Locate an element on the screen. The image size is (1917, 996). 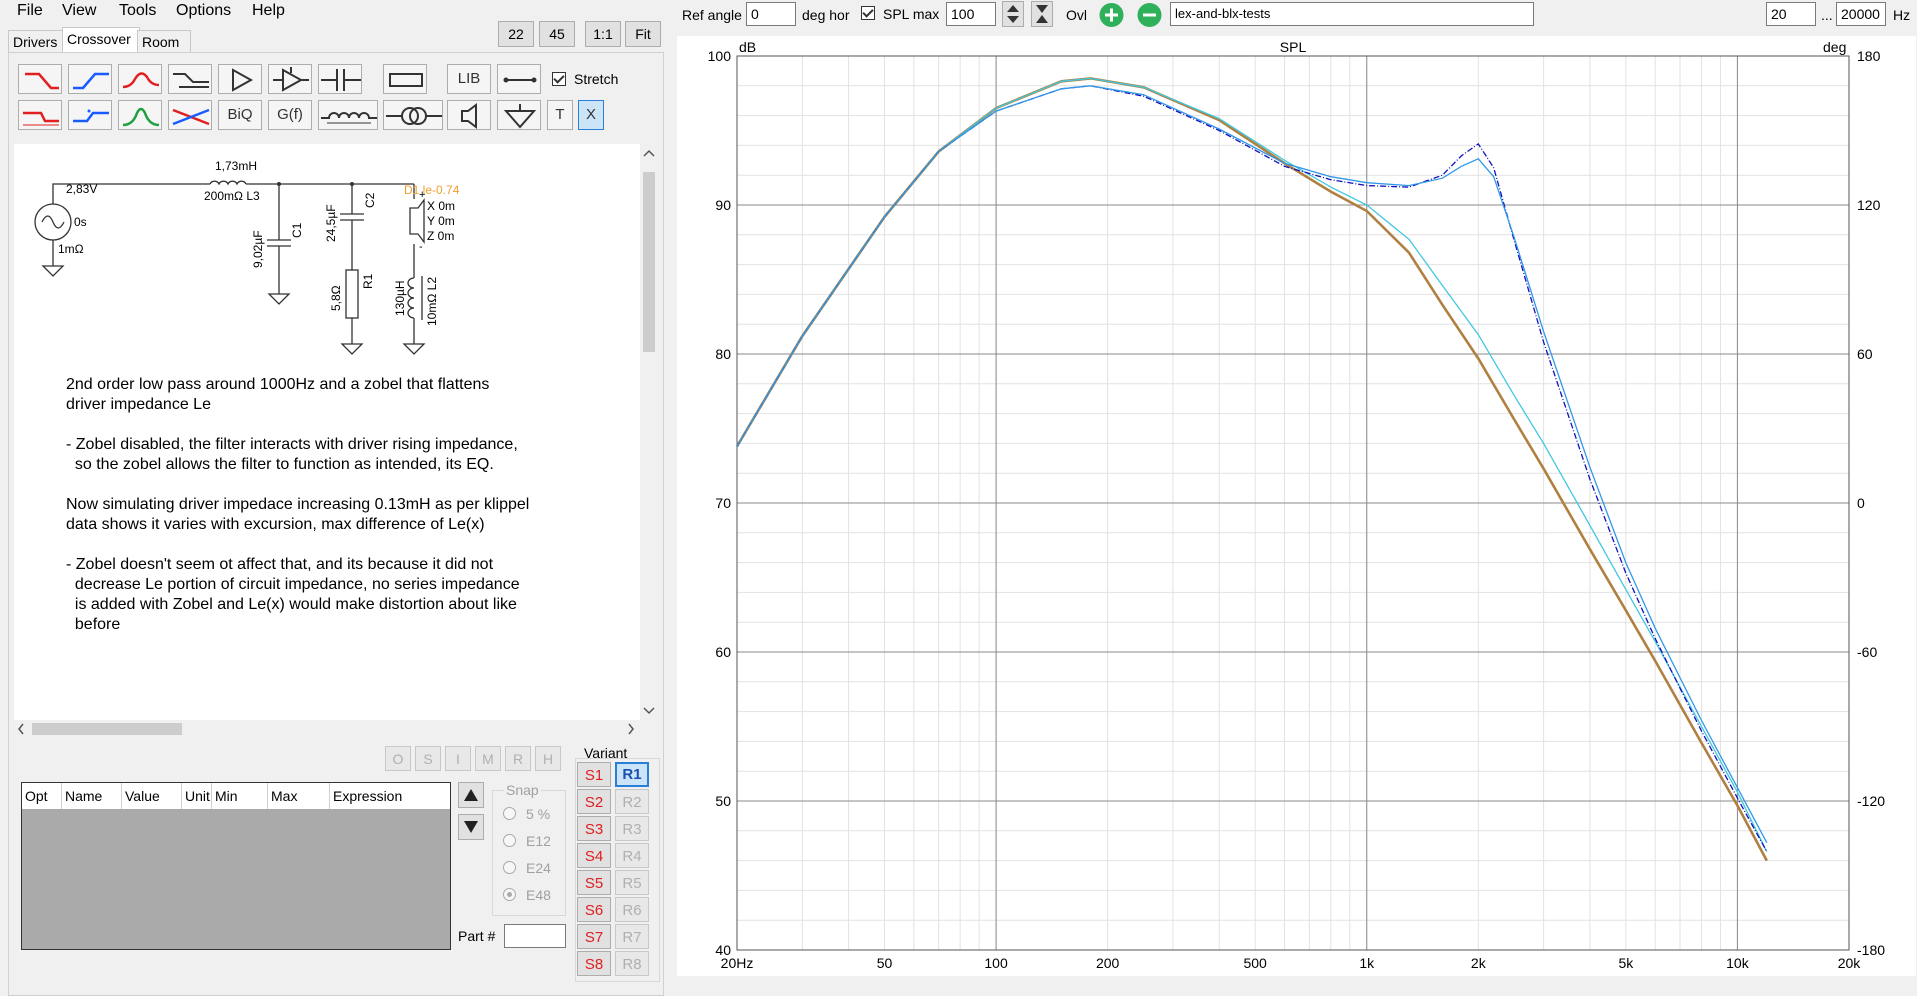
freq-max-input: 20000 is located at coordinates (1861, 14).